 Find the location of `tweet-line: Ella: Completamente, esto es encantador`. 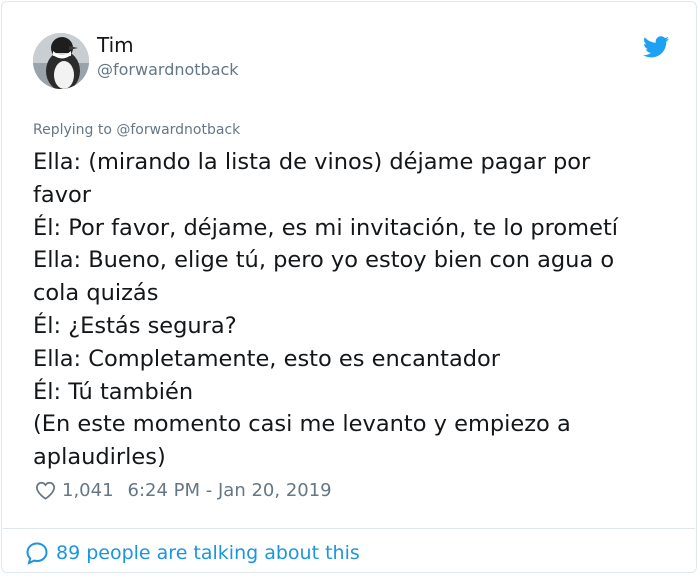

tweet-line: Ella: Completamente, esto es encantador is located at coordinates (267, 358).